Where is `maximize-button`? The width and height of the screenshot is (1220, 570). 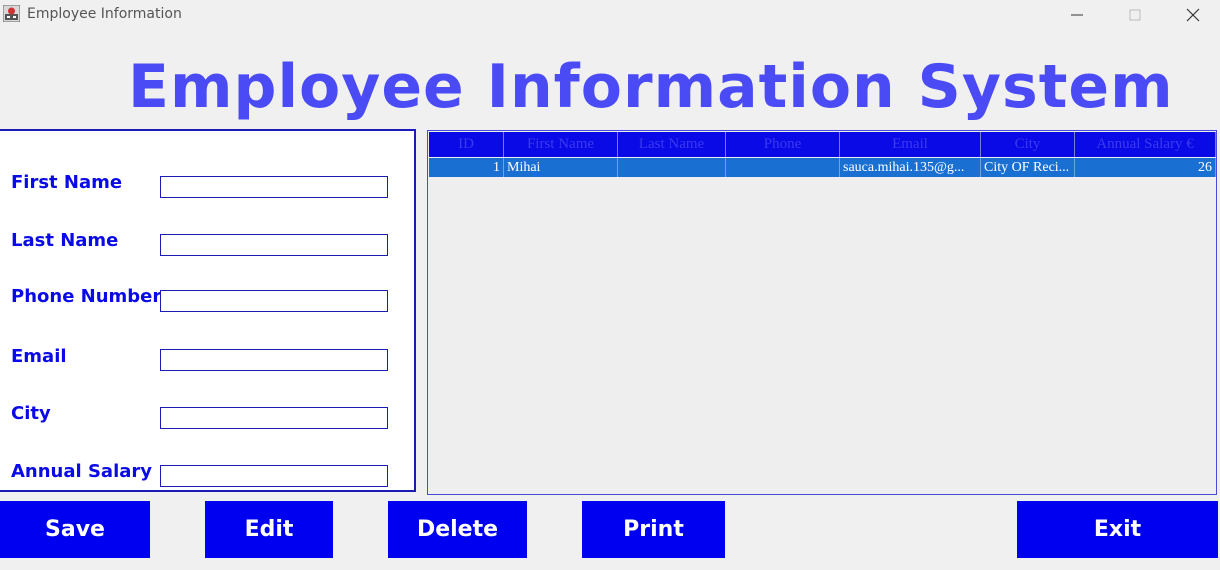 maximize-button is located at coordinates (1135, 15).